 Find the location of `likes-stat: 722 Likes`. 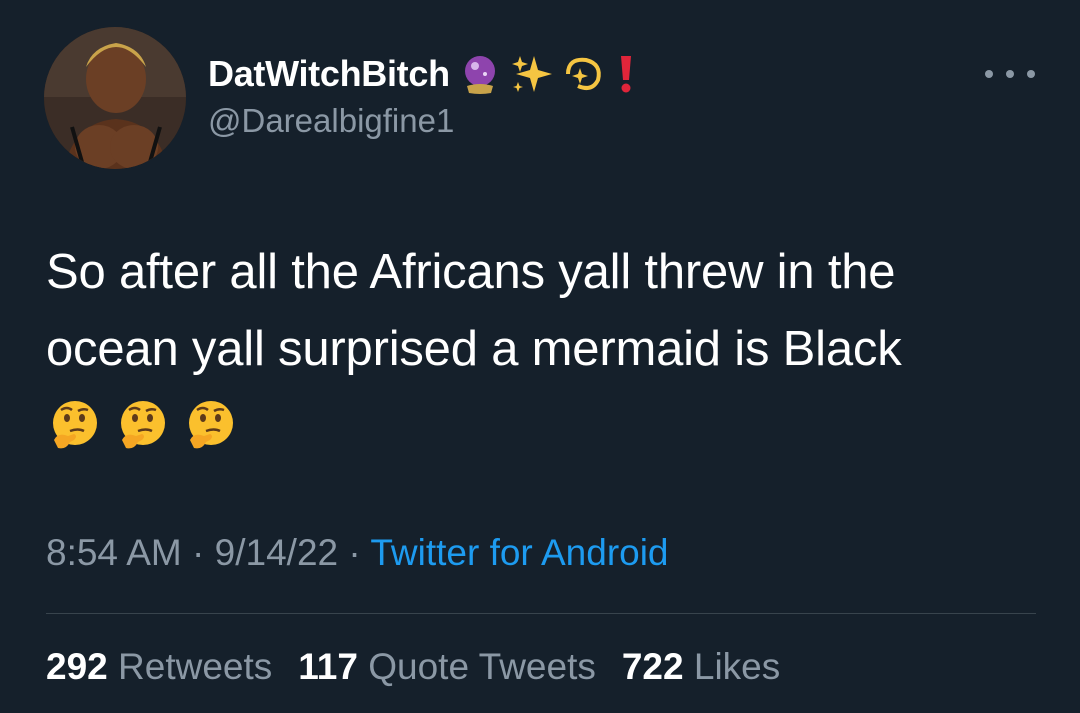

likes-stat: 722 Likes is located at coordinates (701, 667).